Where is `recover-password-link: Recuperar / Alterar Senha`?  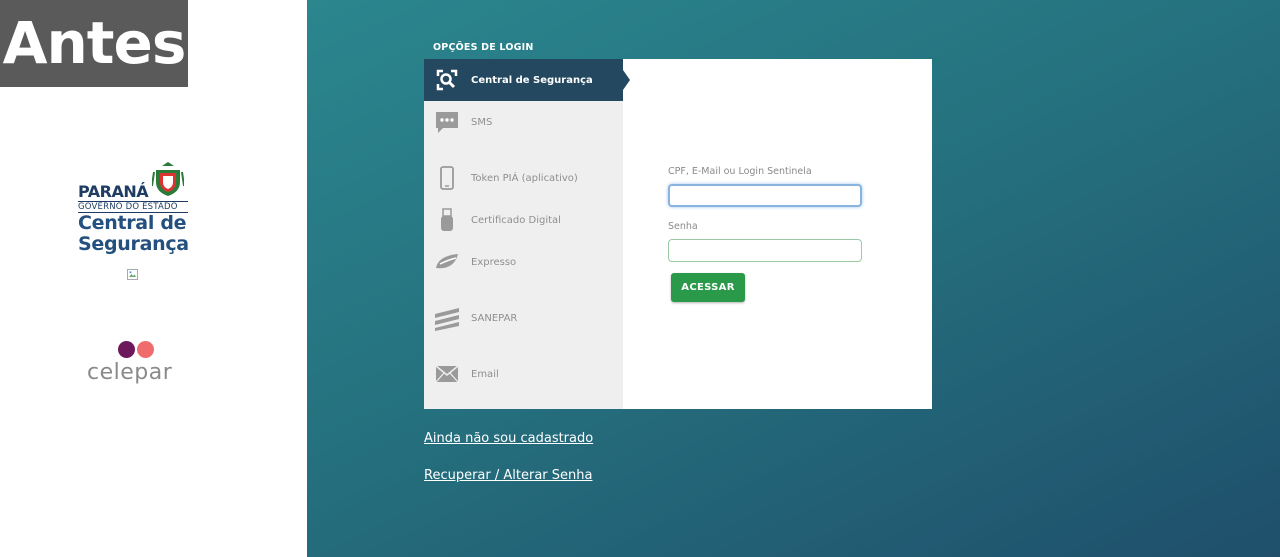 recover-password-link: Recuperar / Alterar Senha is located at coordinates (508, 475).